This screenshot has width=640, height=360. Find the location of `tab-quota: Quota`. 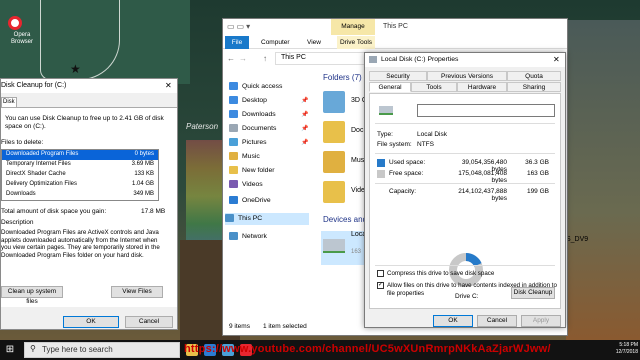

tab-quota: Quota is located at coordinates (534, 76).